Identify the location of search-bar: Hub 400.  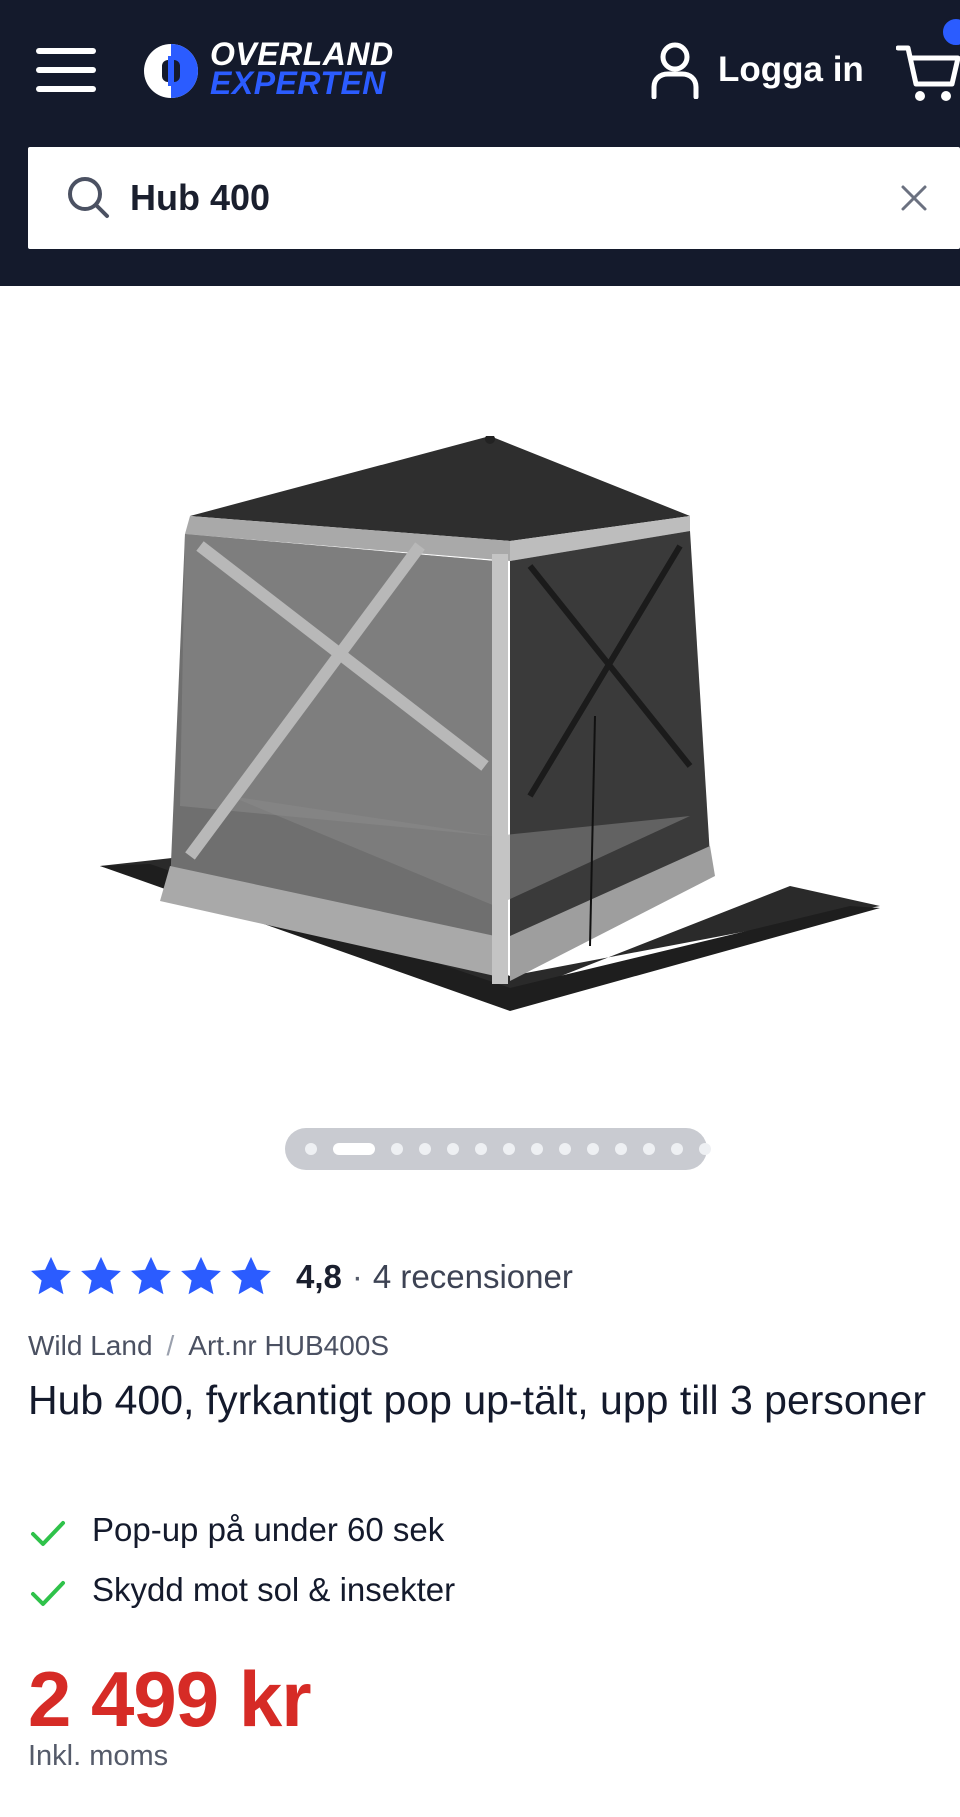
(494, 198).